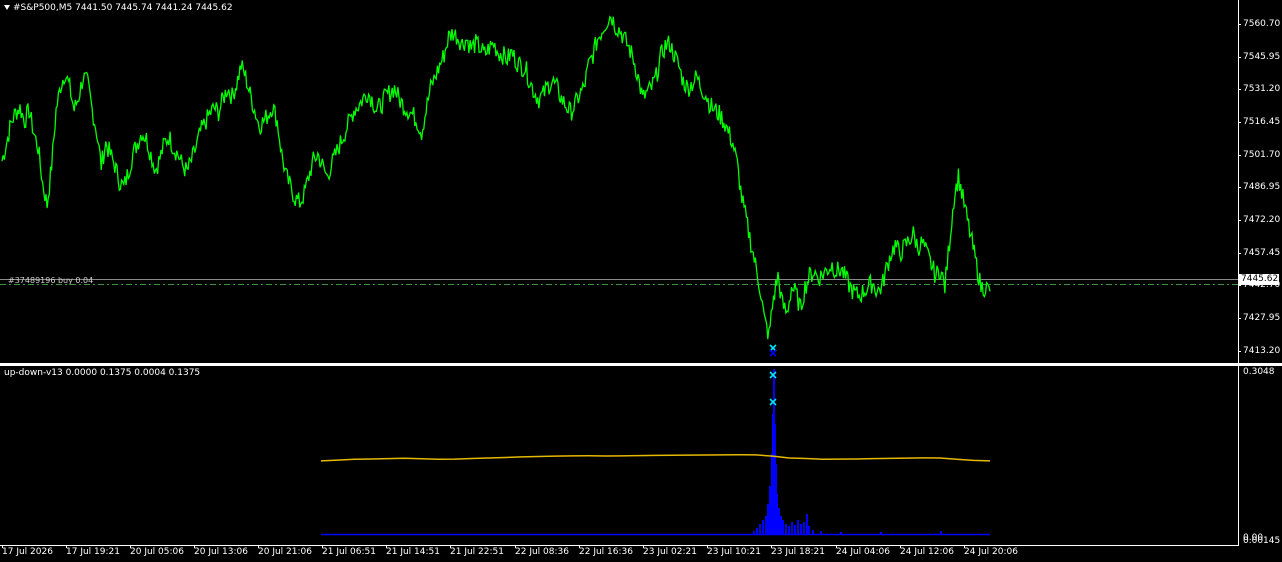  I want to click on price-tick-label: 7472.20, so click(1262, 220).